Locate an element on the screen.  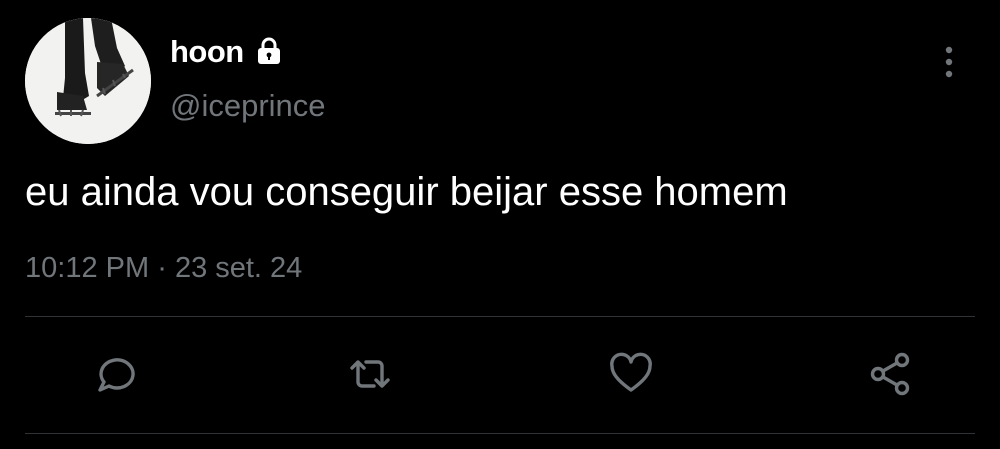
retweet-icon is located at coordinates (370, 374).